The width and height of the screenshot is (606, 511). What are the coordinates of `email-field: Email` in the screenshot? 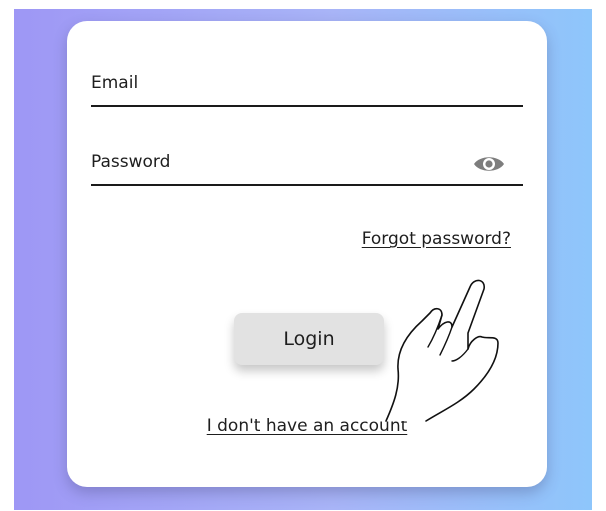 It's located at (307, 86).